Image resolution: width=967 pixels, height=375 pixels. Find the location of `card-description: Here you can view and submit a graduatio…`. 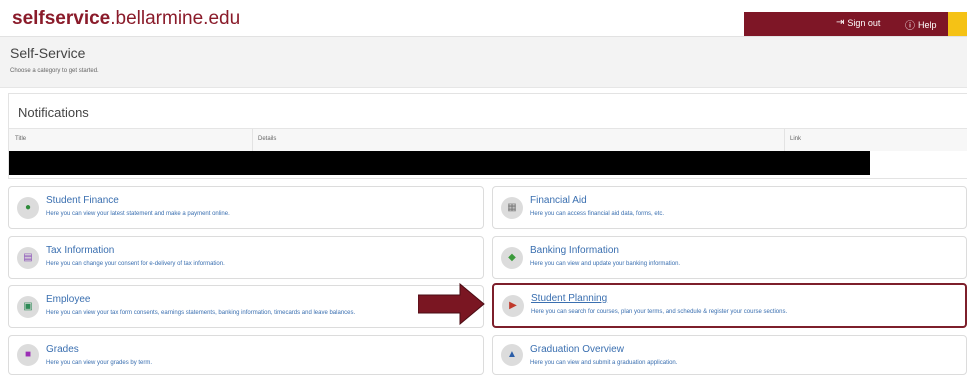

card-description: Here you can view and submit a graduatio… is located at coordinates (604, 363).